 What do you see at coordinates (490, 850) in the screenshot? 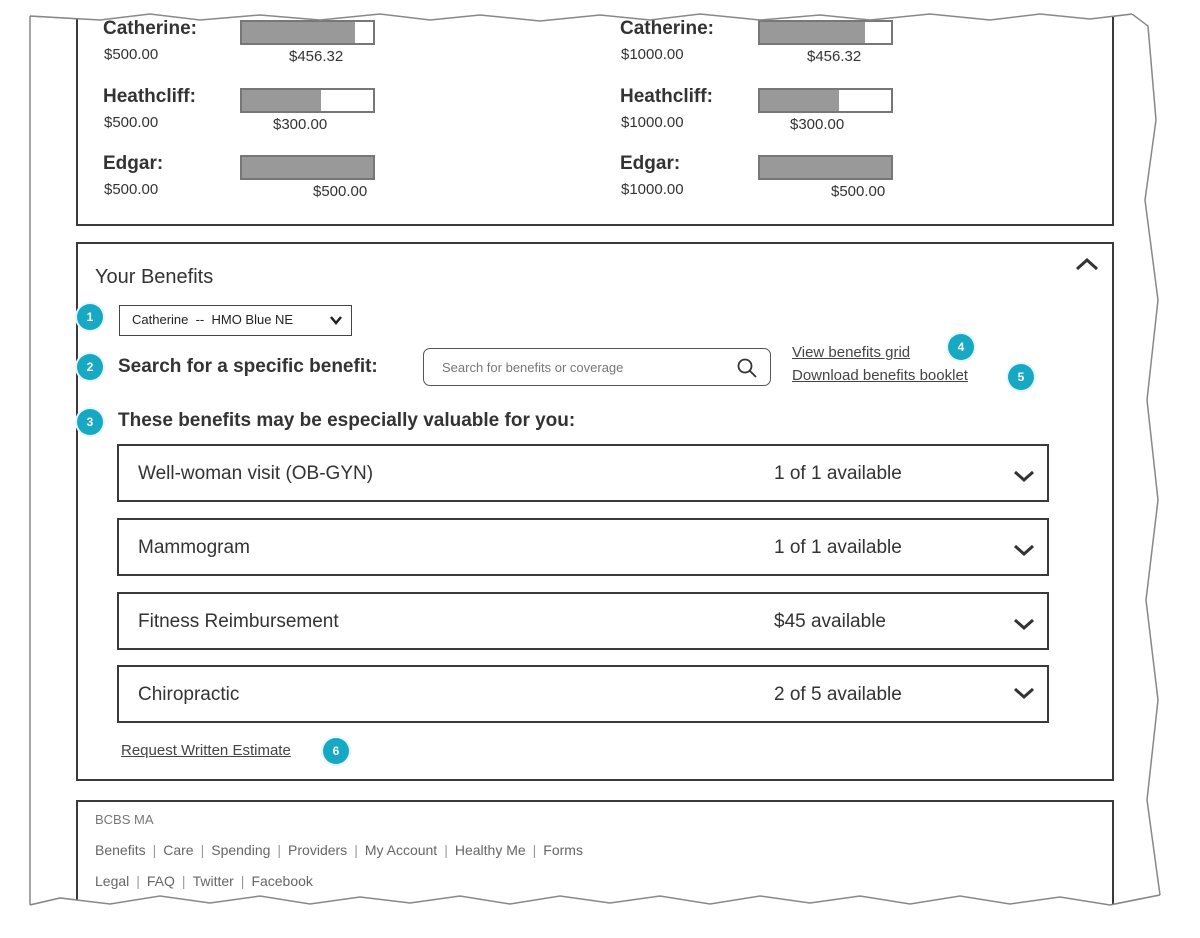
I see `footer-link: Healthy Me` at bounding box center [490, 850].